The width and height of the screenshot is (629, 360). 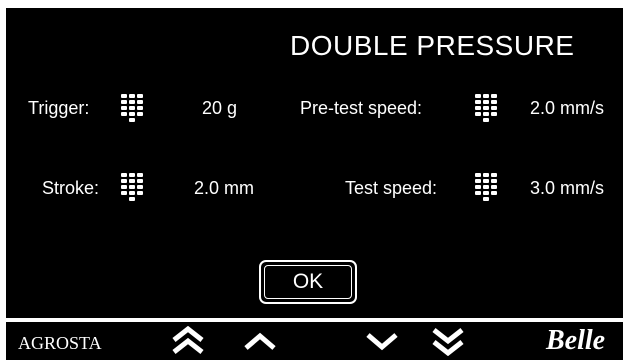 I want to click on ok-button-label: OK, so click(x=308, y=282).